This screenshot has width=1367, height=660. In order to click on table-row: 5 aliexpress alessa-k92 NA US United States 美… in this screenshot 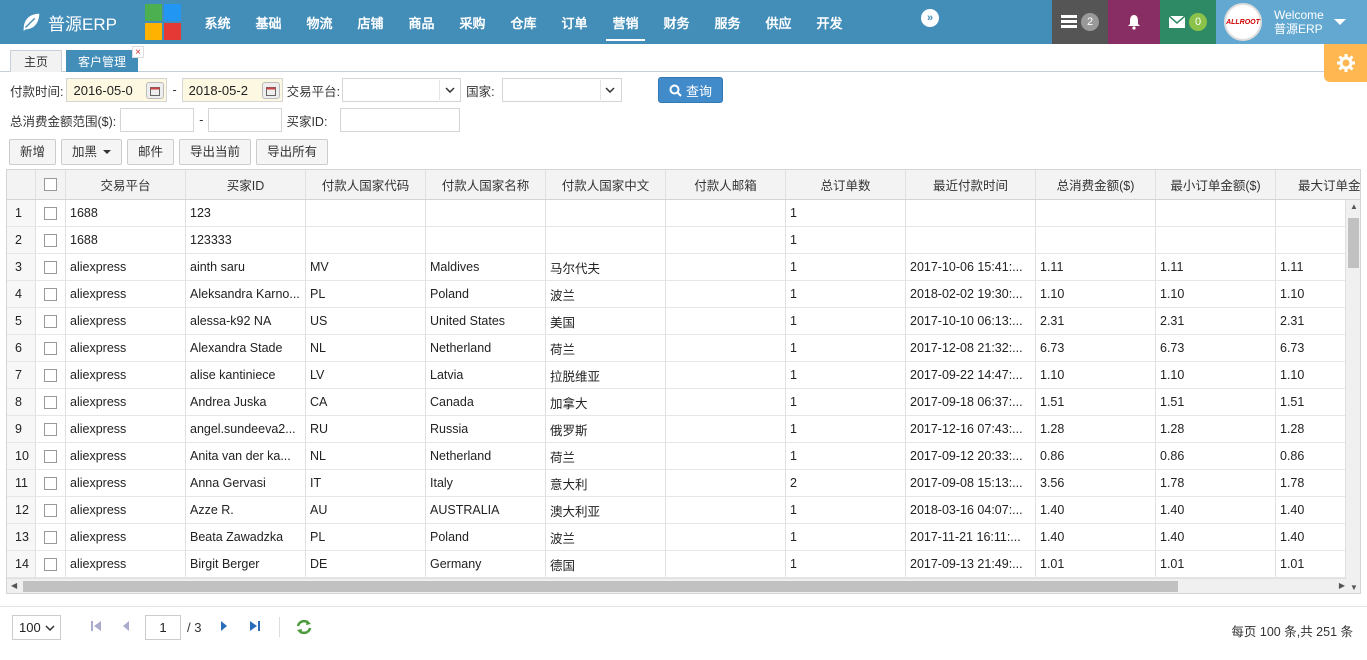, I will do `click(683, 321)`.